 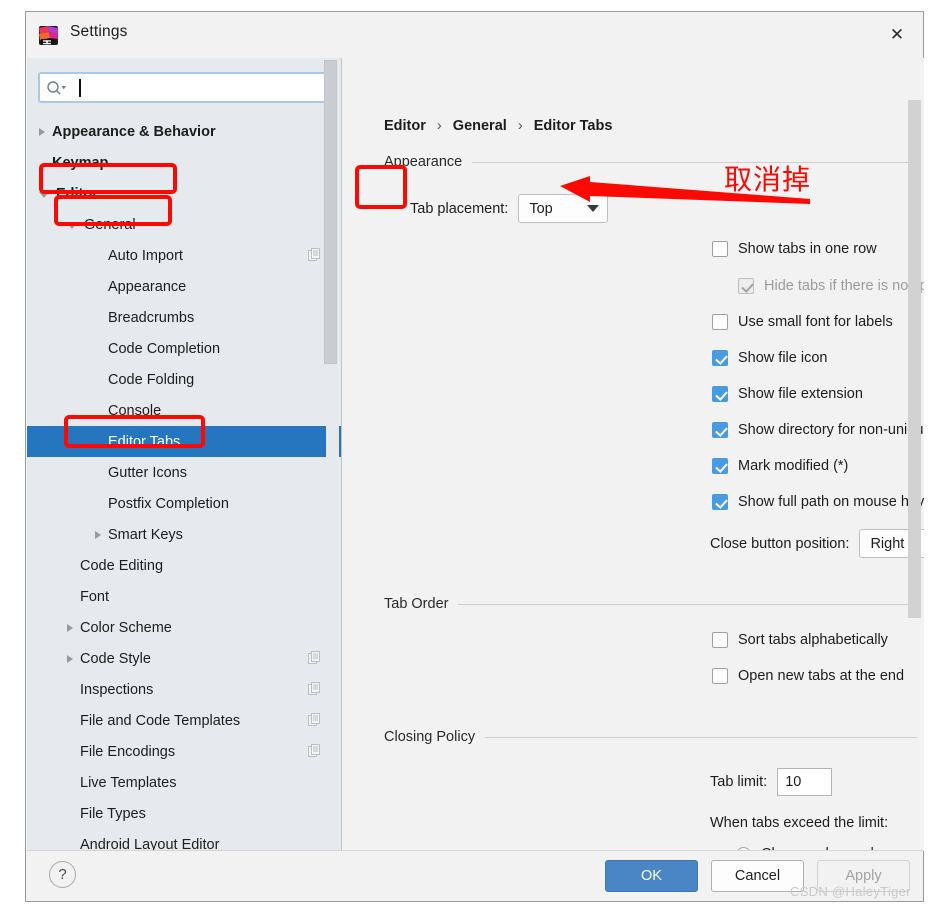 I want to click on sidebar-item-label: Smart Keys, so click(x=145, y=534).